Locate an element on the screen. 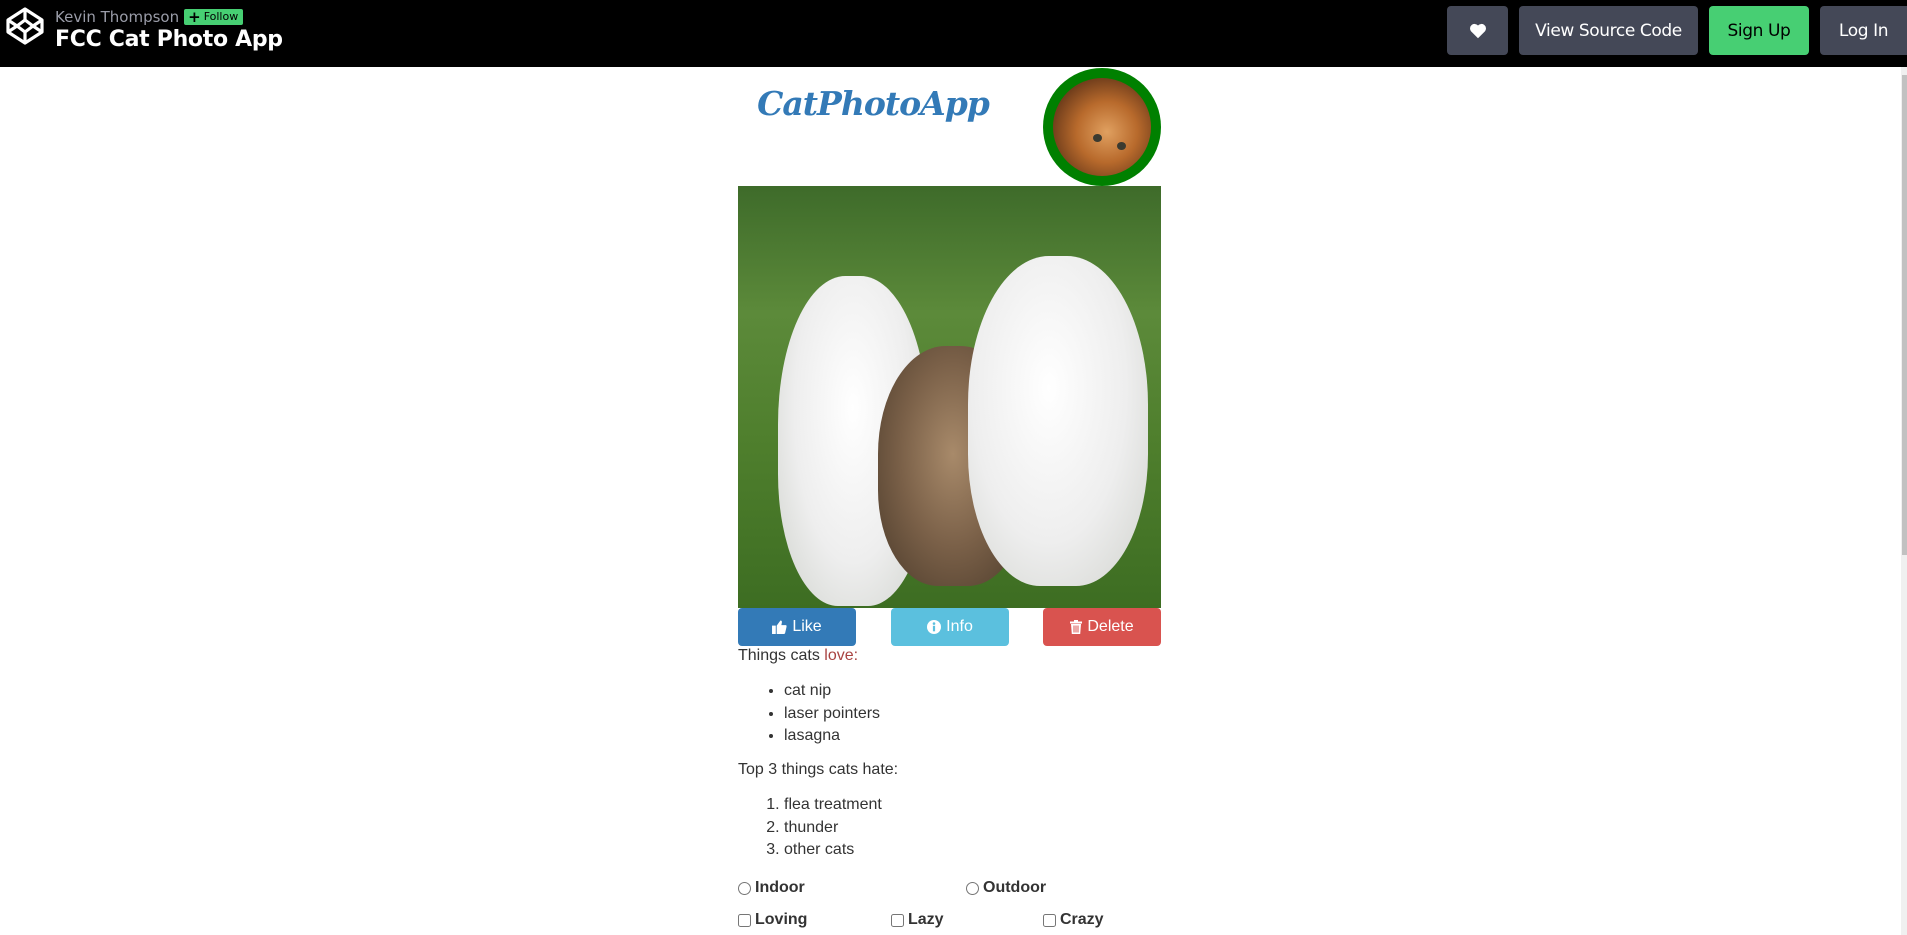  hates-list: flea treatment thunder other cats is located at coordinates (810, 828).